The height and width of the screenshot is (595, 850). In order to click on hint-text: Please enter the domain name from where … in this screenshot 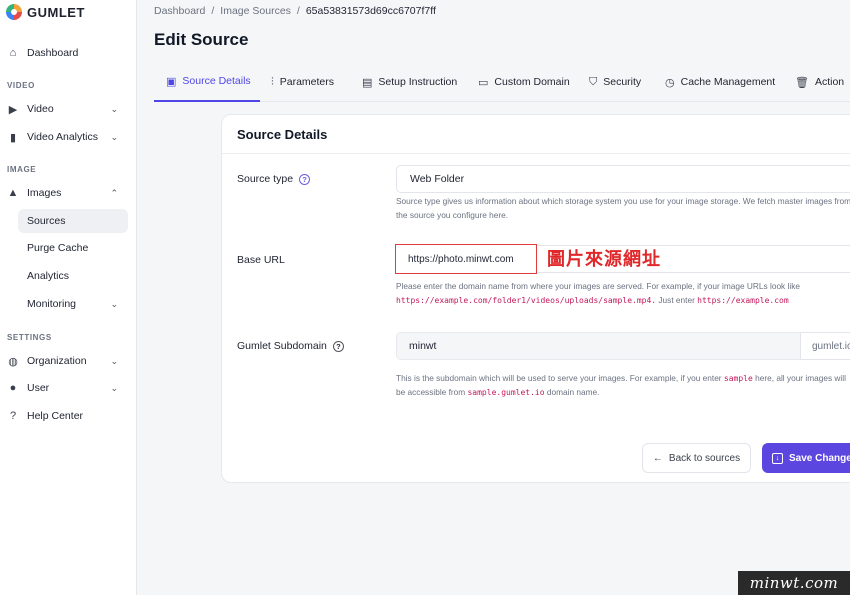, I will do `click(598, 286)`.